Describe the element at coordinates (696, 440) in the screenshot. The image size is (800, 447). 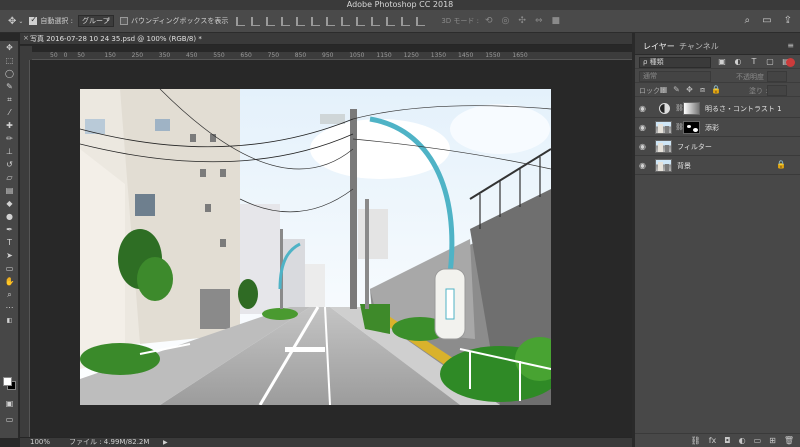
I see `link-icon: ⛓` at that location.